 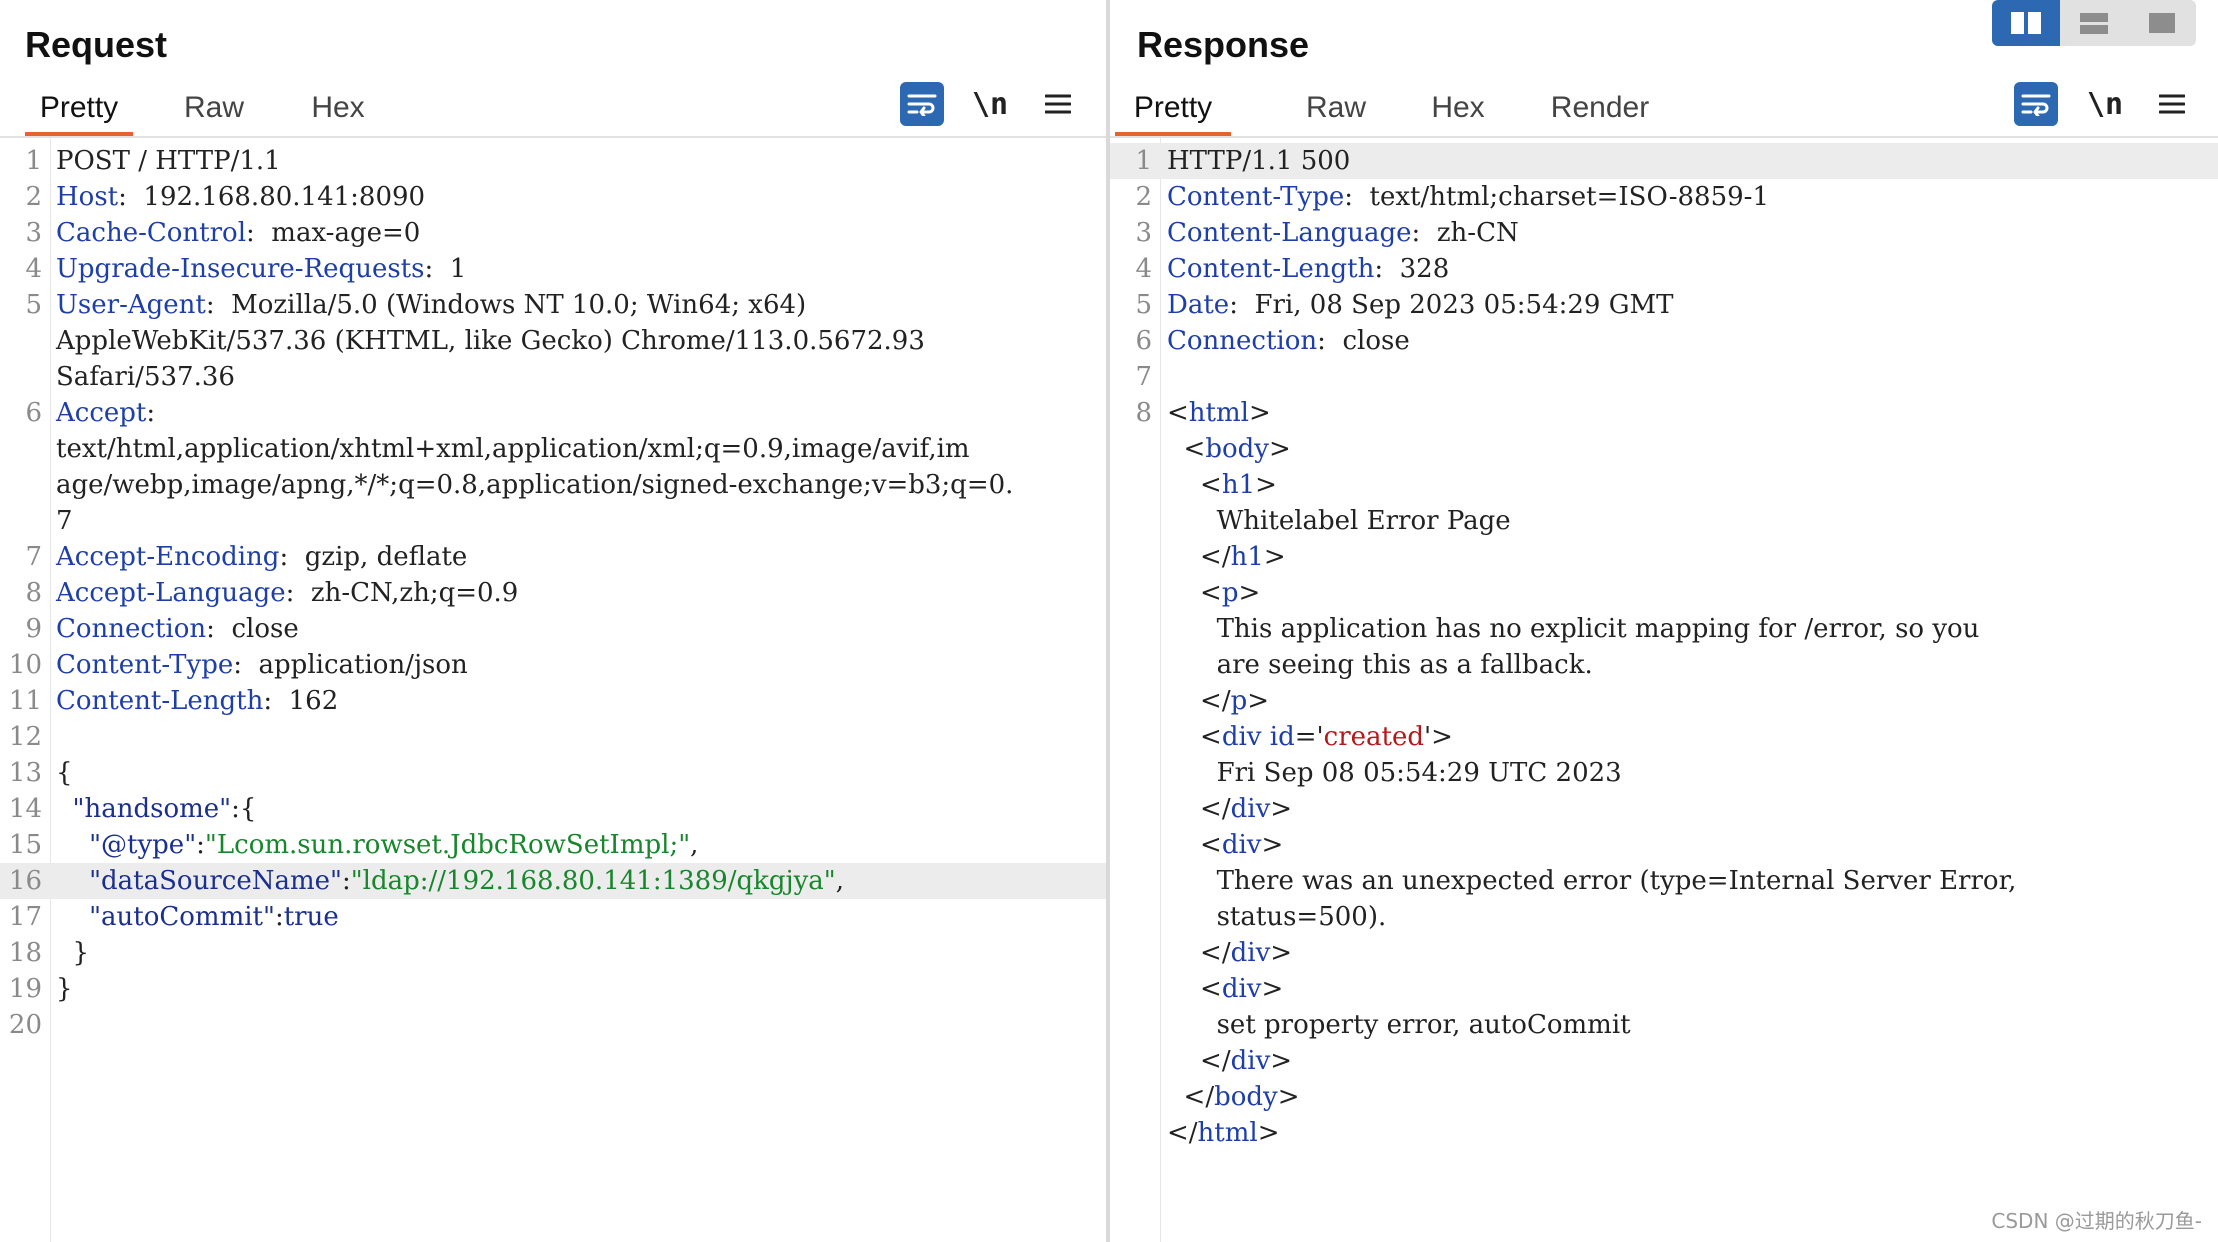 What do you see at coordinates (1664, 305) in the screenshot?
I see `code-line: 5 Date: Fri, 08 Sep 2023 05:54:29 GMT` at bounding box center [1664, 305].